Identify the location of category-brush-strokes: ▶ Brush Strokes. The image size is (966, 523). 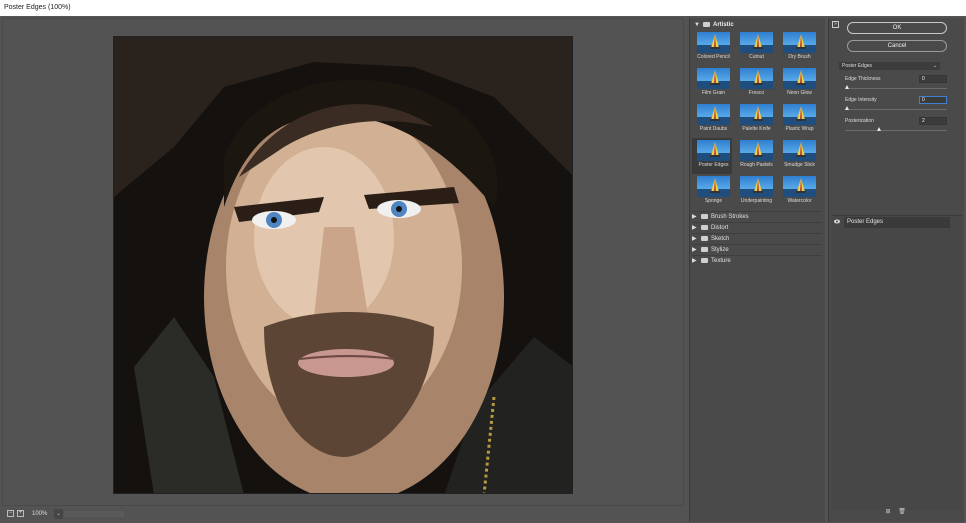
(757, 216).